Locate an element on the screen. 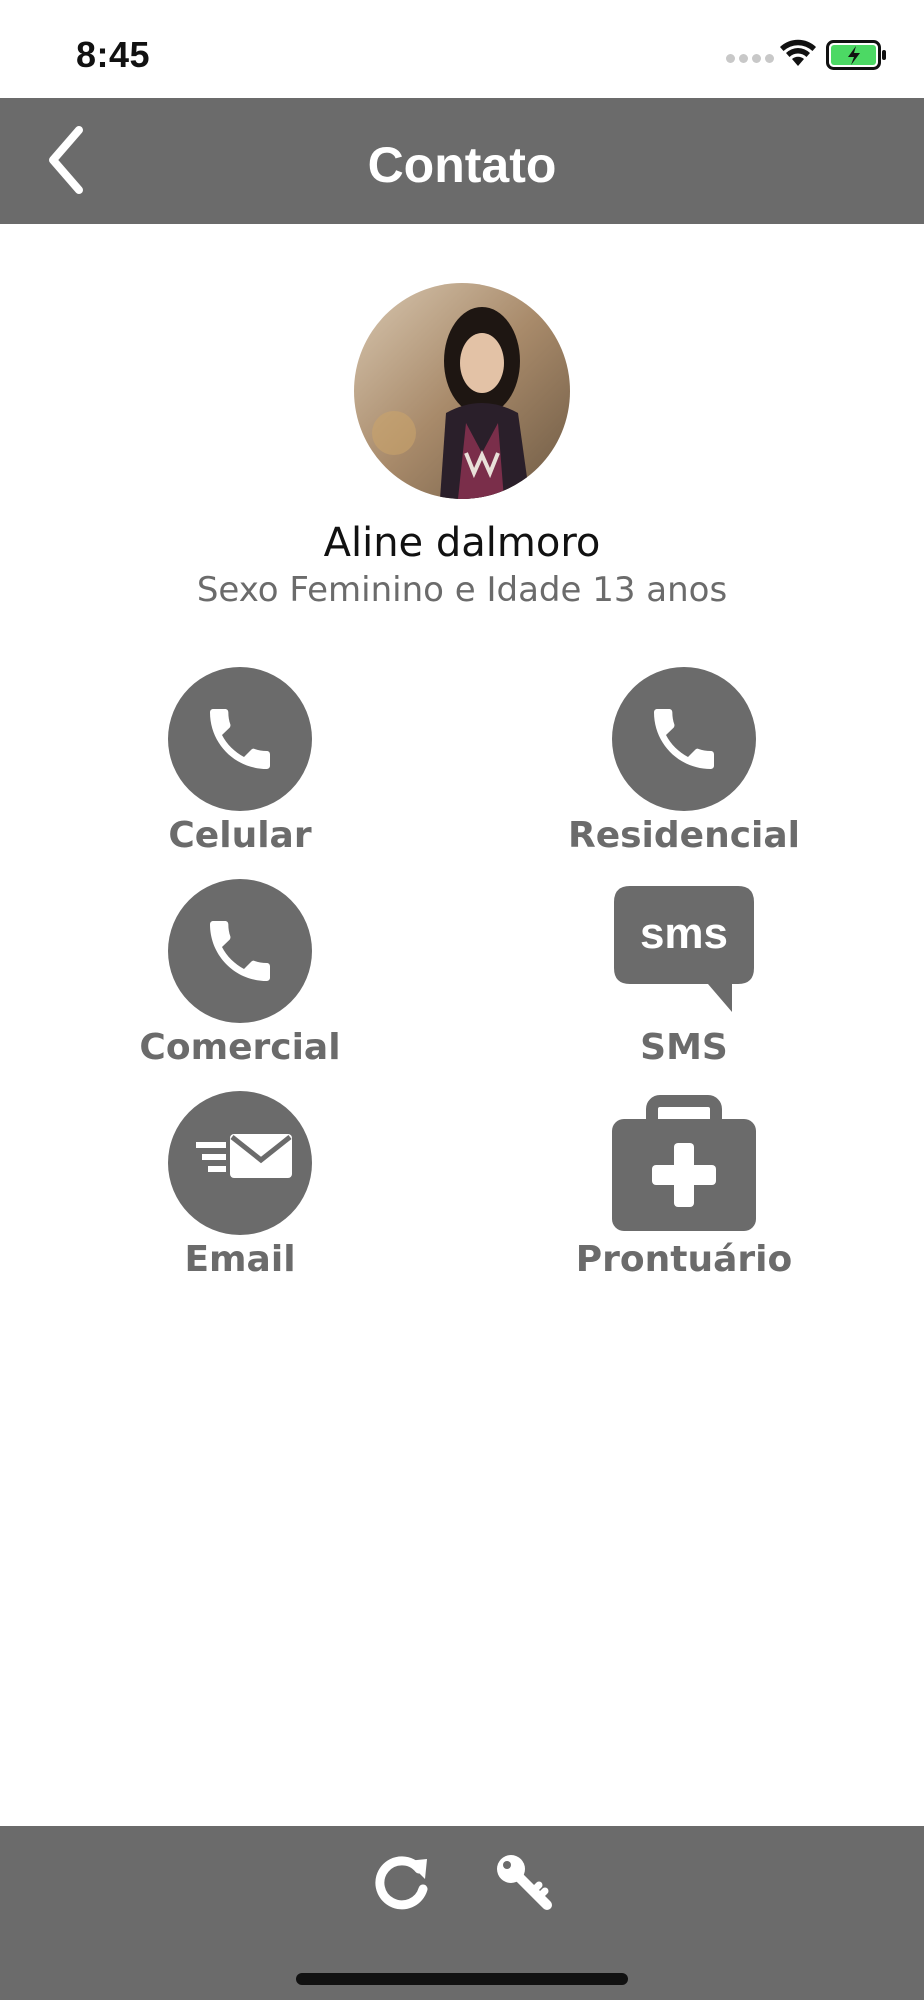  bottom-toolbar is located at coordinates (462, 1913).